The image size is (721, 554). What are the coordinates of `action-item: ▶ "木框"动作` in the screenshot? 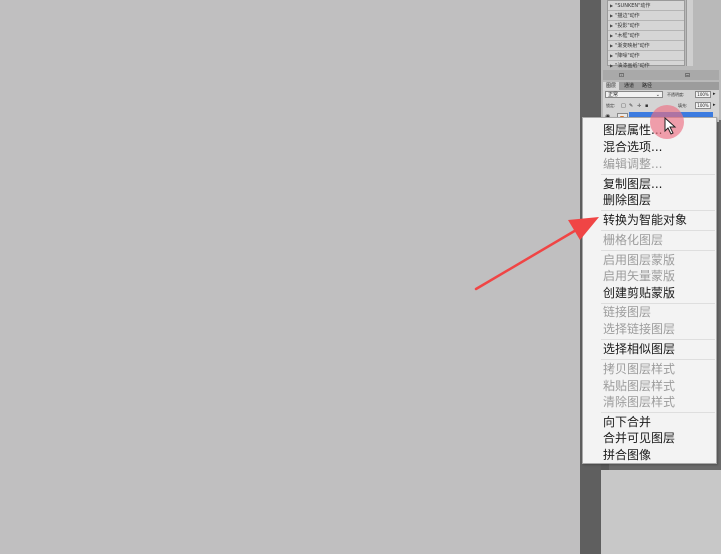 It's located at (646, 36).